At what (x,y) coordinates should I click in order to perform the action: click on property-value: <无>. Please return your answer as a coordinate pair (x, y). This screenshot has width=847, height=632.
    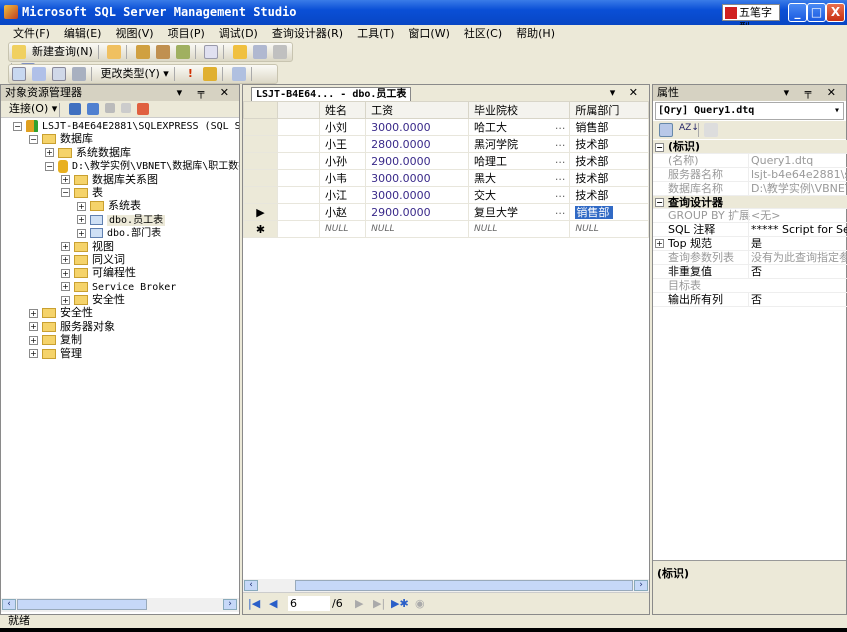
    Looking at the image, I should click on (764, 216).